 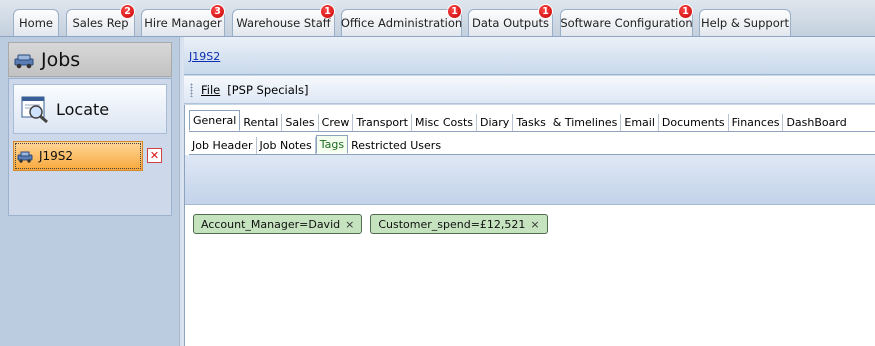 I want to click on tab-label: Home, so click(x=36, y=23).